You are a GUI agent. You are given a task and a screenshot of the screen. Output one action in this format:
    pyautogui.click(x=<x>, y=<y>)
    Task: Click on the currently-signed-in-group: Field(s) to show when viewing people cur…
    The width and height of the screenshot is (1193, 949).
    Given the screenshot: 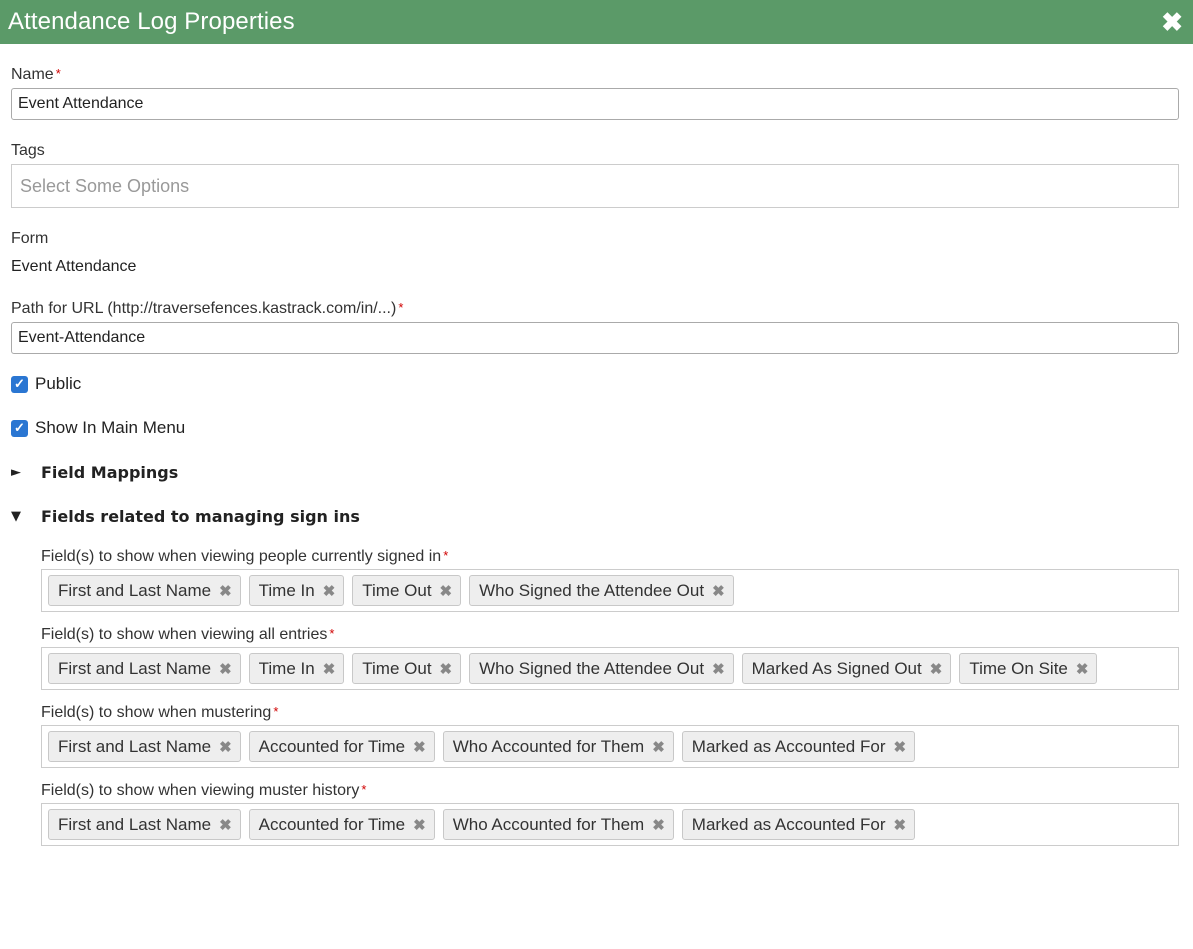 What is the action you would take?
    pyautogui.click(x=610, y=557)
    